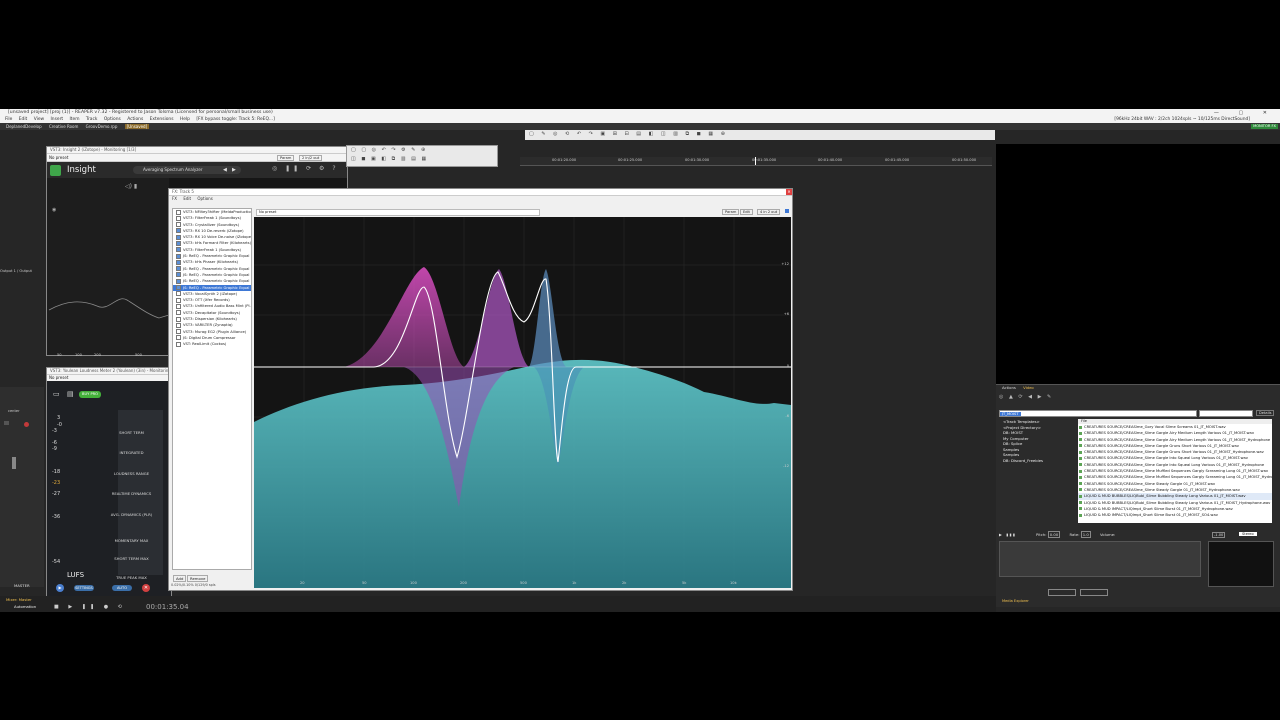 This screenshot has width=1280, height=720. Describe the element at coordinates (57, 119) in the screenshot. I see `menu-insert: Insert` at that location.